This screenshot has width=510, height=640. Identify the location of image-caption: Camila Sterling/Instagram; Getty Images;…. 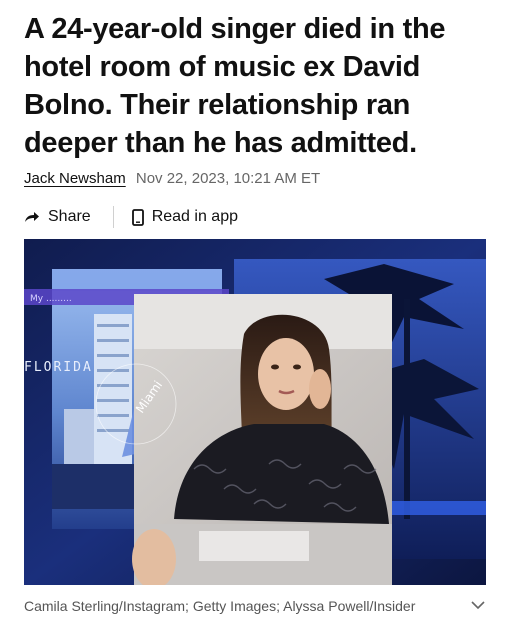
(220, 606).